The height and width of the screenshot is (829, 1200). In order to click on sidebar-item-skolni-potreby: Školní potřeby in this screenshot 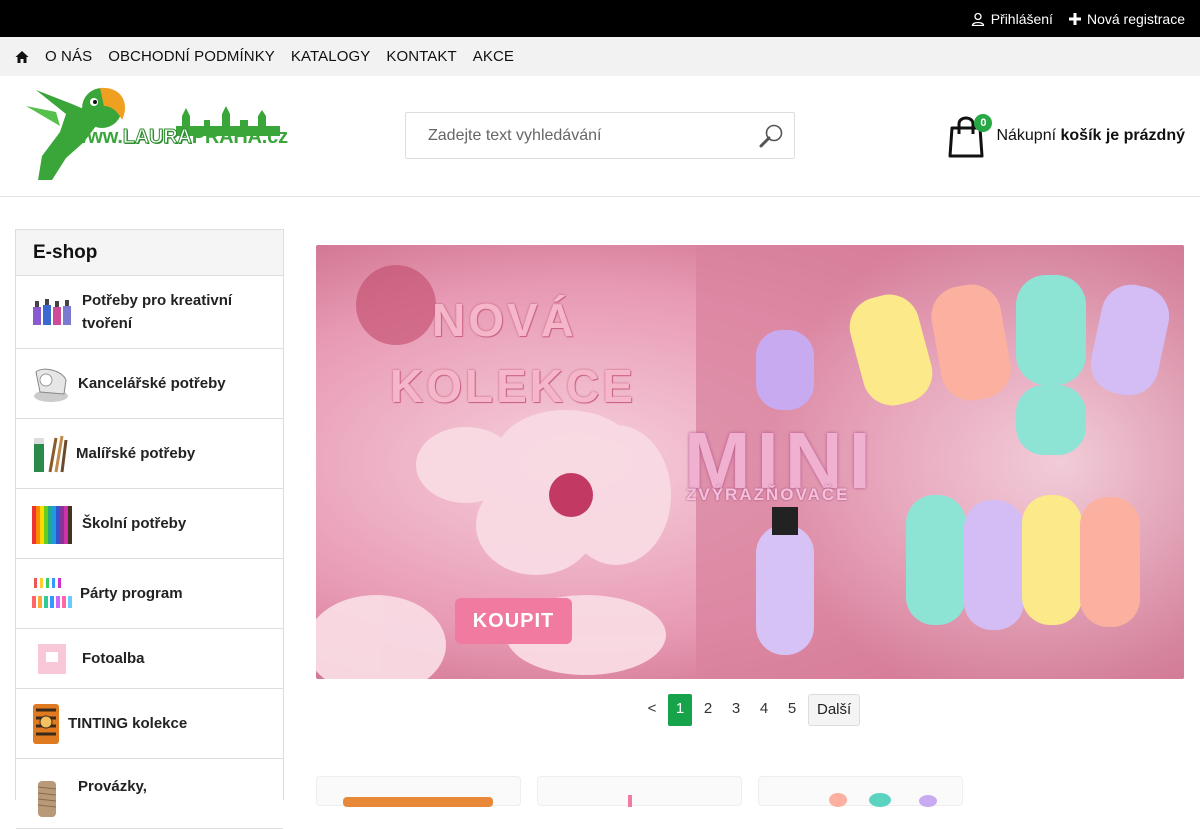, I will do `click(149, 524)`.